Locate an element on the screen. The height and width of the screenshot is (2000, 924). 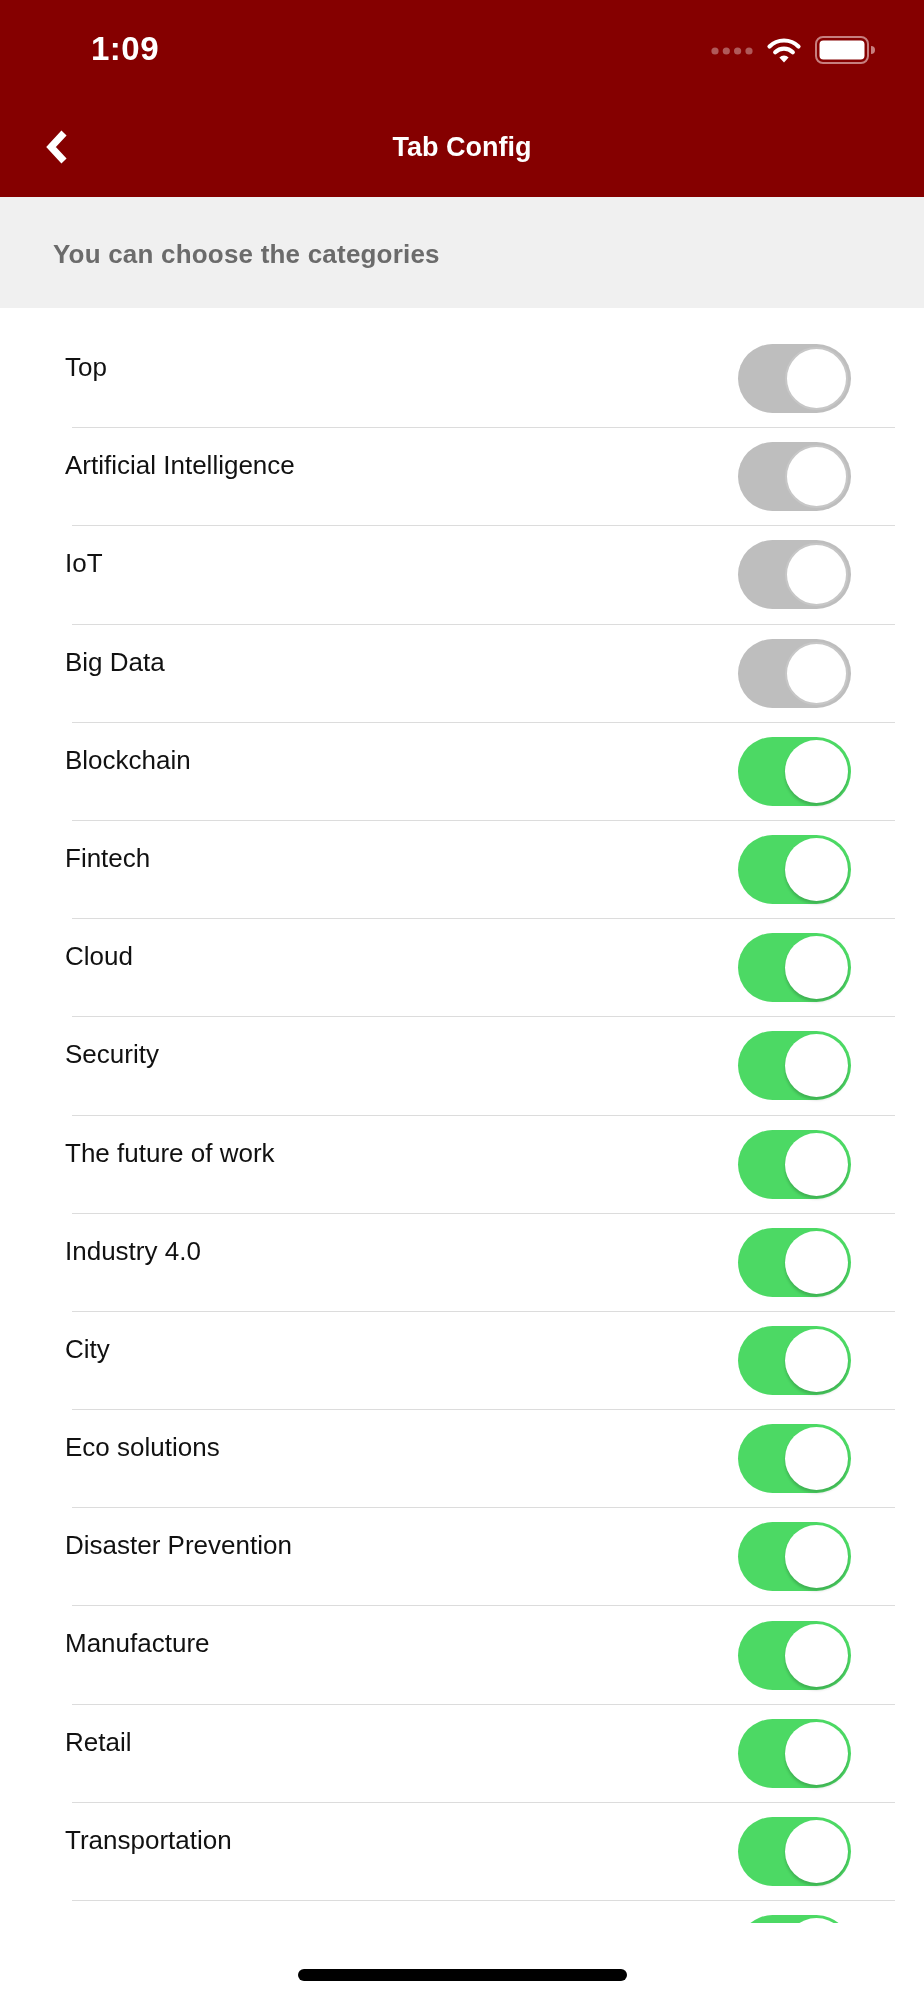
signal-dots-icon is located at coordinates (732, 51).